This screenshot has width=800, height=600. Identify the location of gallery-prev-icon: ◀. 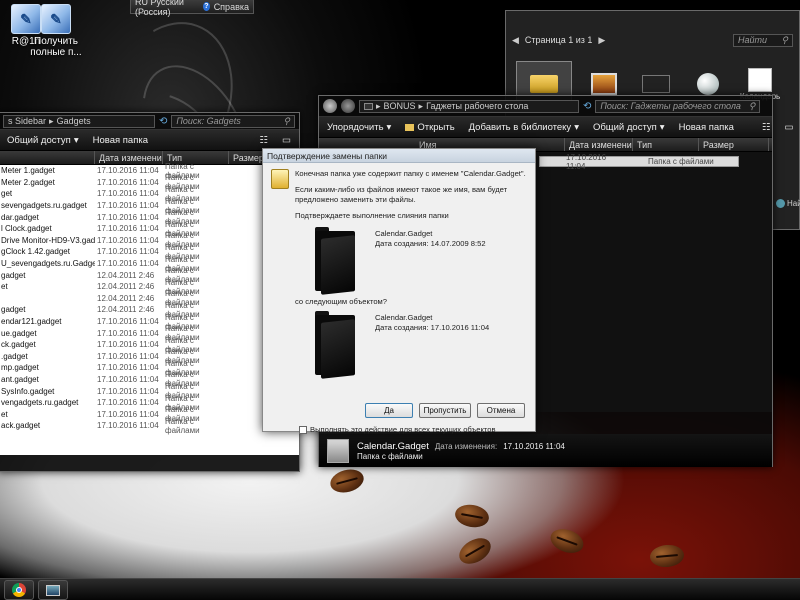
(515, 40).